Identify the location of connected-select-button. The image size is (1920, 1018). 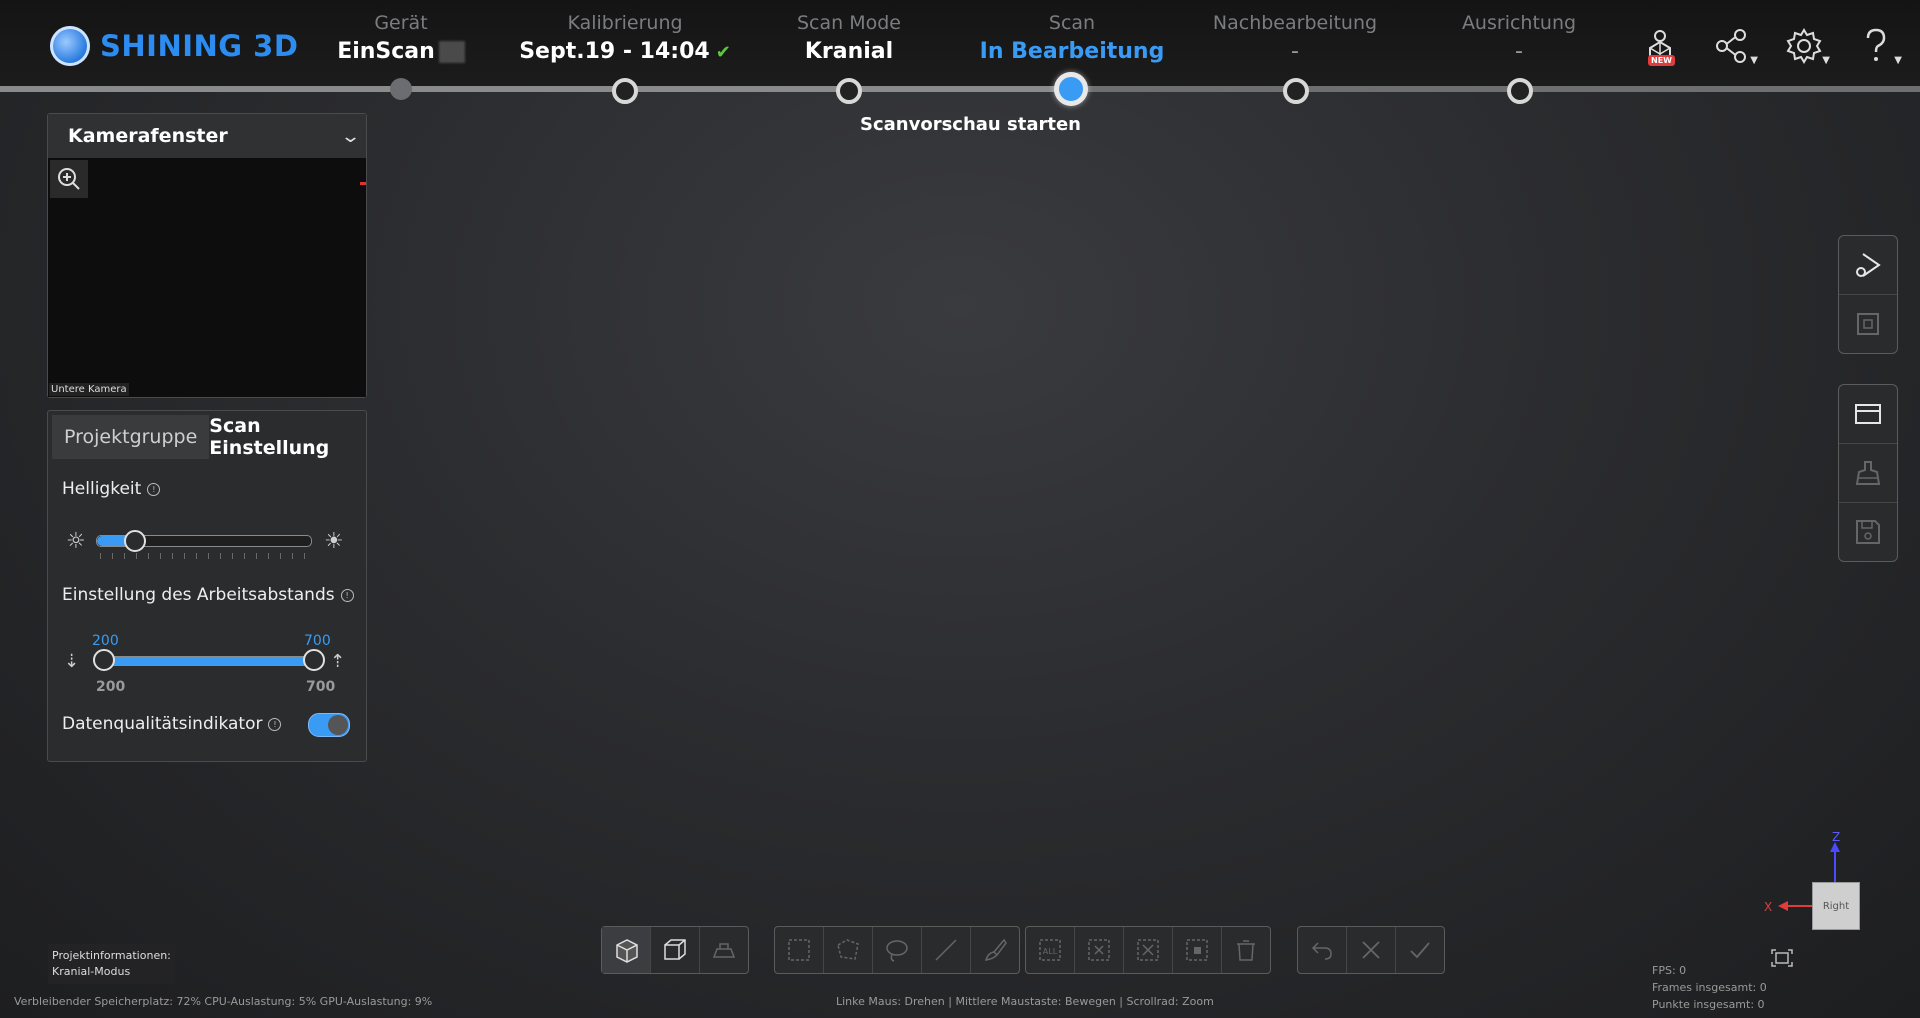
(1197, 950).